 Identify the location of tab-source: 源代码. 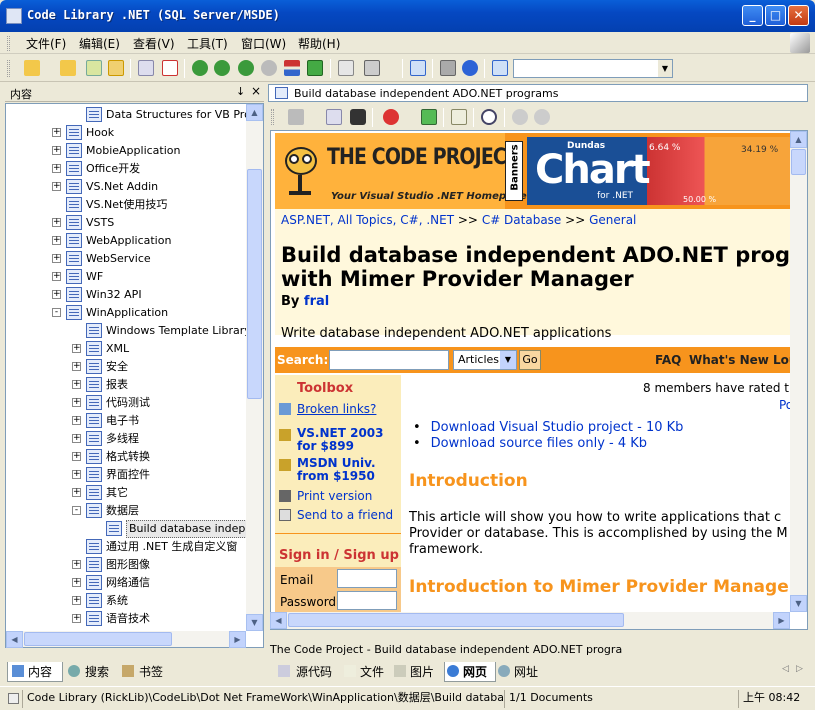
(309, 672).